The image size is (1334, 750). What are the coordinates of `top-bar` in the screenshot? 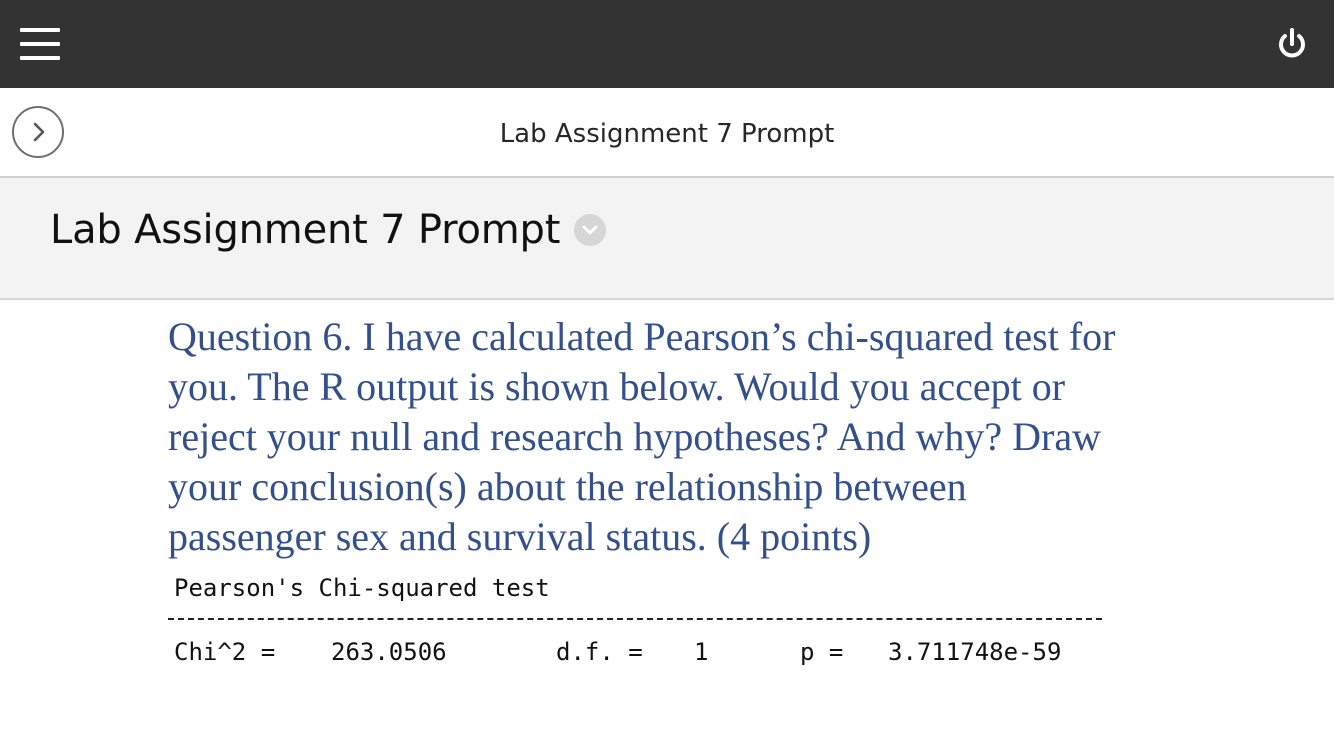 It's located at (667, 44).